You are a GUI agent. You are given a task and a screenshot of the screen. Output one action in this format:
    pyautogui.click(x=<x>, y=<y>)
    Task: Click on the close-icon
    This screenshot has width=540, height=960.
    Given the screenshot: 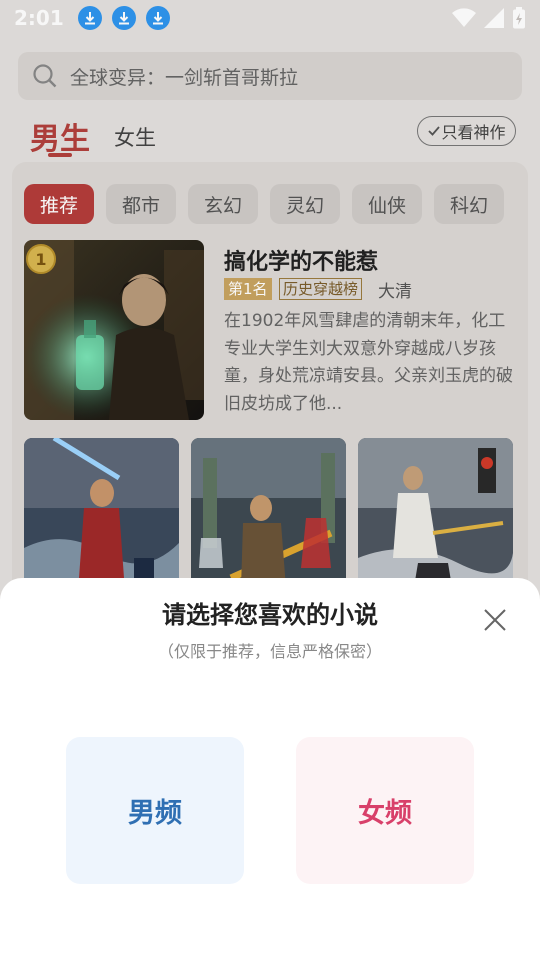 What is the action you would take?
    pyautogui.click(x=495, y=620)
    